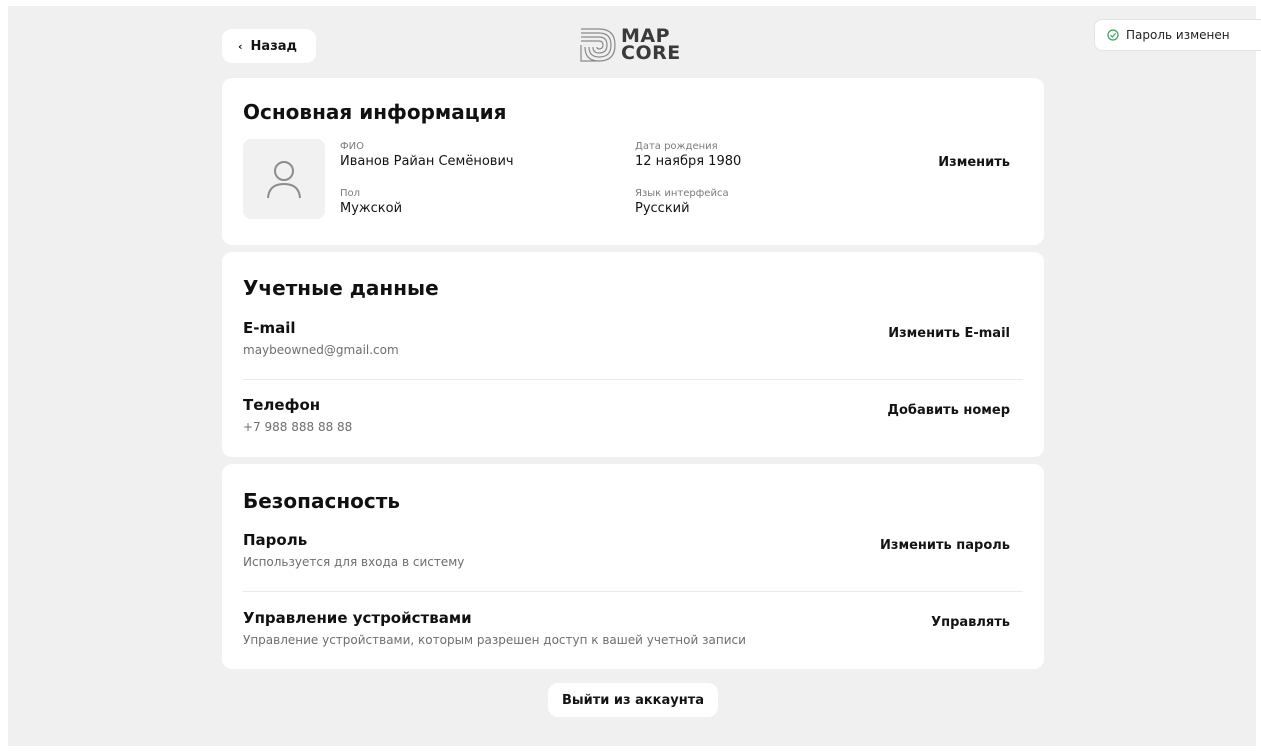 This screenshot has width=1261, height=753. I want to click on birthdate-value: 12 наября 1980, so click(688, 161).